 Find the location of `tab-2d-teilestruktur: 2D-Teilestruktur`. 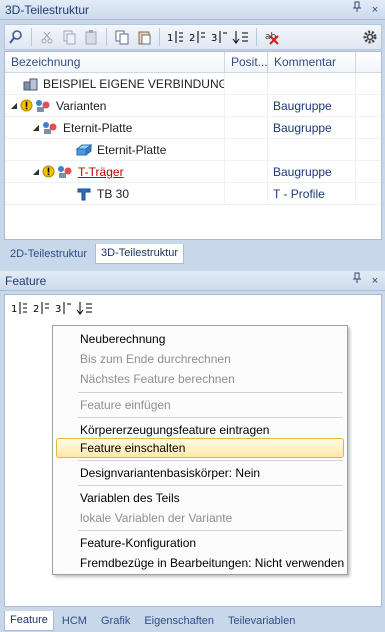

tab-2d-teilestruktur: 2D-Teilestruktur is located at coordinates (48, 254).